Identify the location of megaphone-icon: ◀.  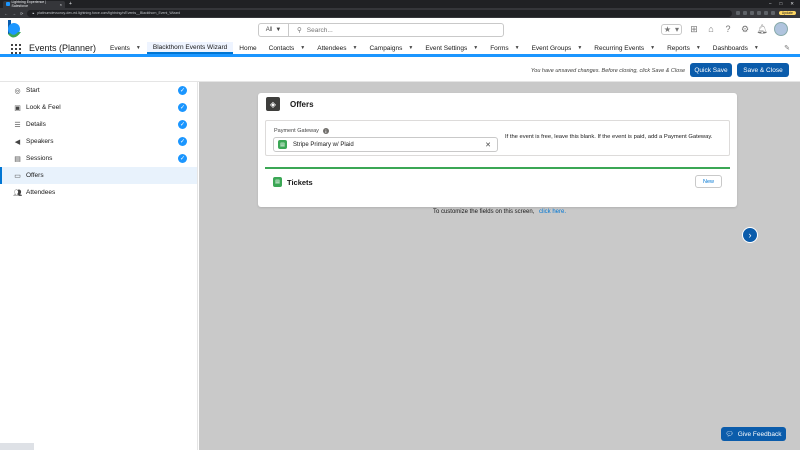
(17, 142).